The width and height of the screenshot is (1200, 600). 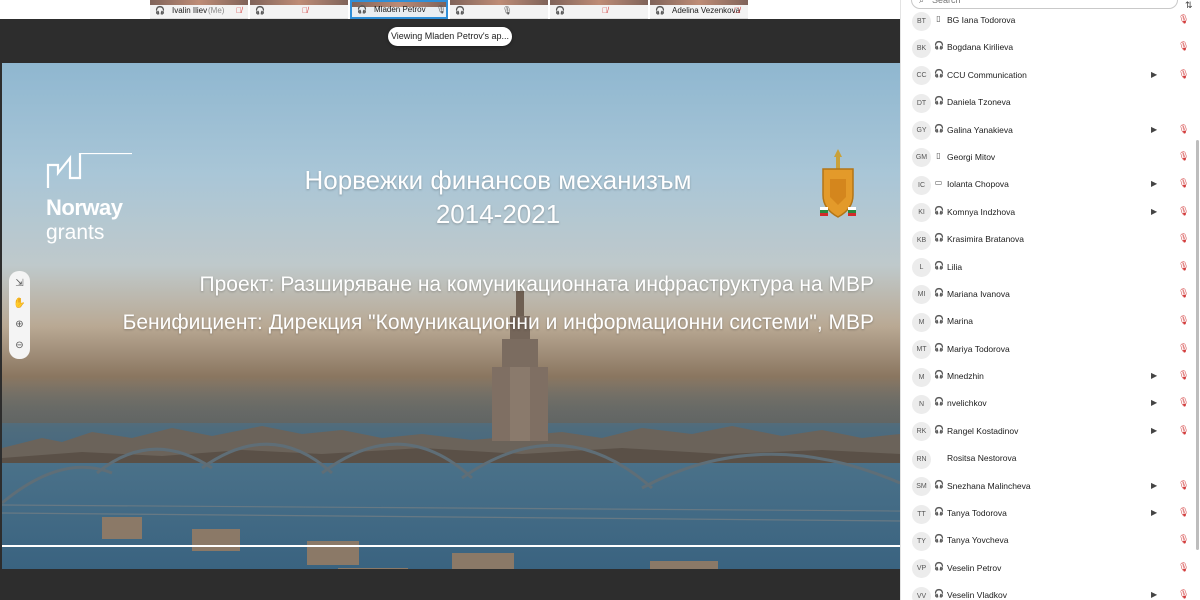 What do you see at coordinates (1050, 403) in the screenshot?
I see `participant-row: N 🎧 nvelichkov ▶ 🎙` at bounding box center [1050, 403].